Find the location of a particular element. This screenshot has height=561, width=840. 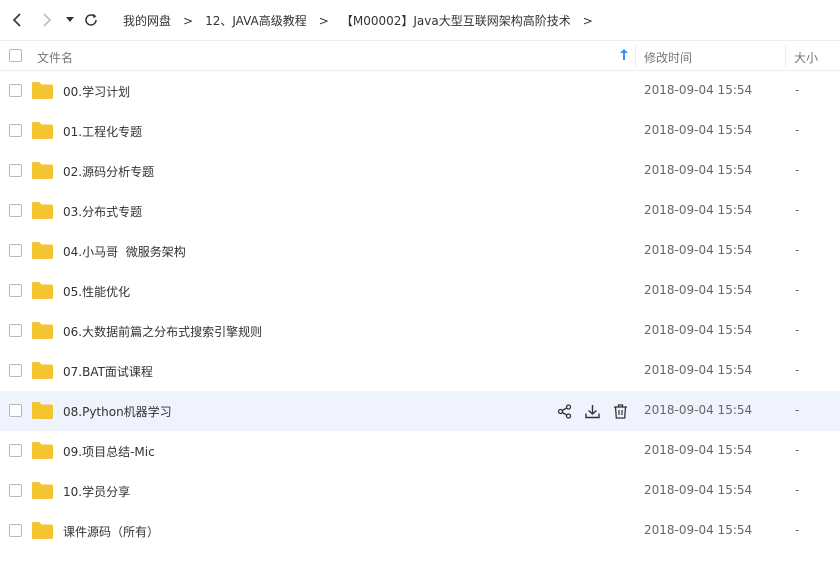

file-name: 07.BAT面试课程 is located at coordinates (108, 371).